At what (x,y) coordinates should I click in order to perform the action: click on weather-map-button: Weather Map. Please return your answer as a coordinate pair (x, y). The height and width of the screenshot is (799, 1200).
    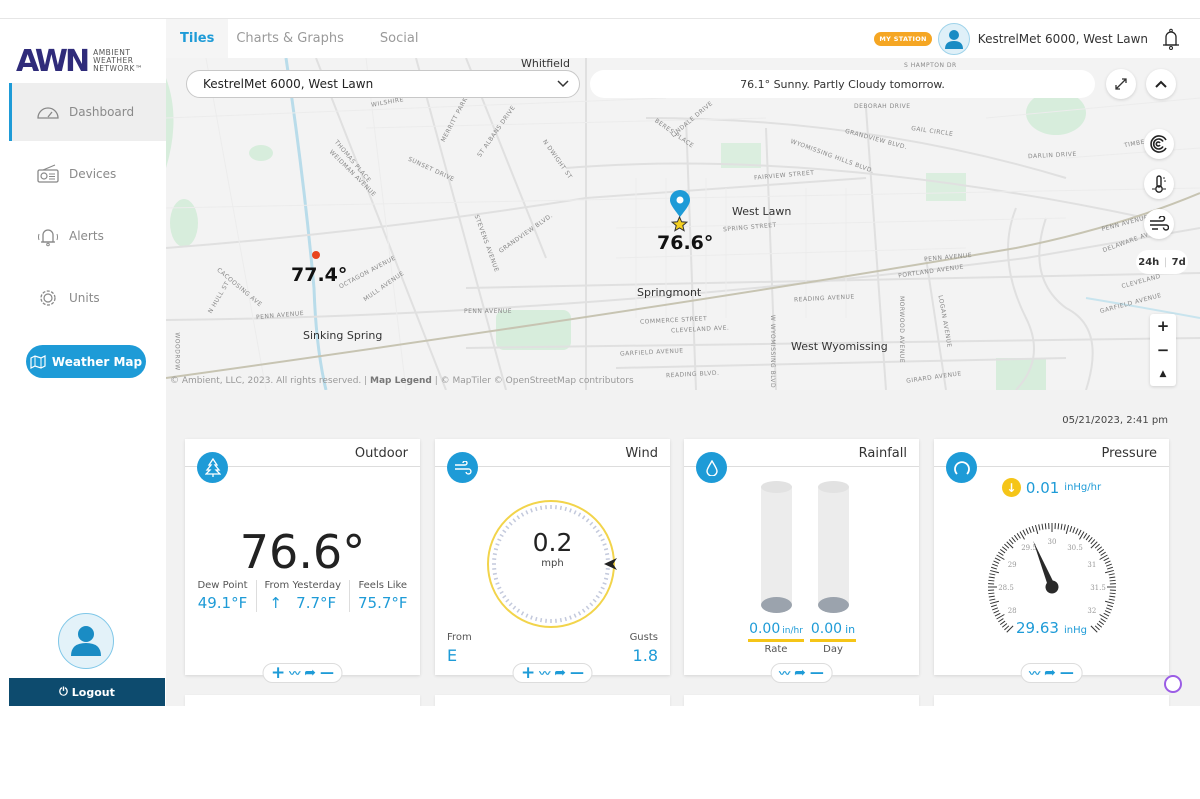
    Looking at the image, I should click on (86, 361).